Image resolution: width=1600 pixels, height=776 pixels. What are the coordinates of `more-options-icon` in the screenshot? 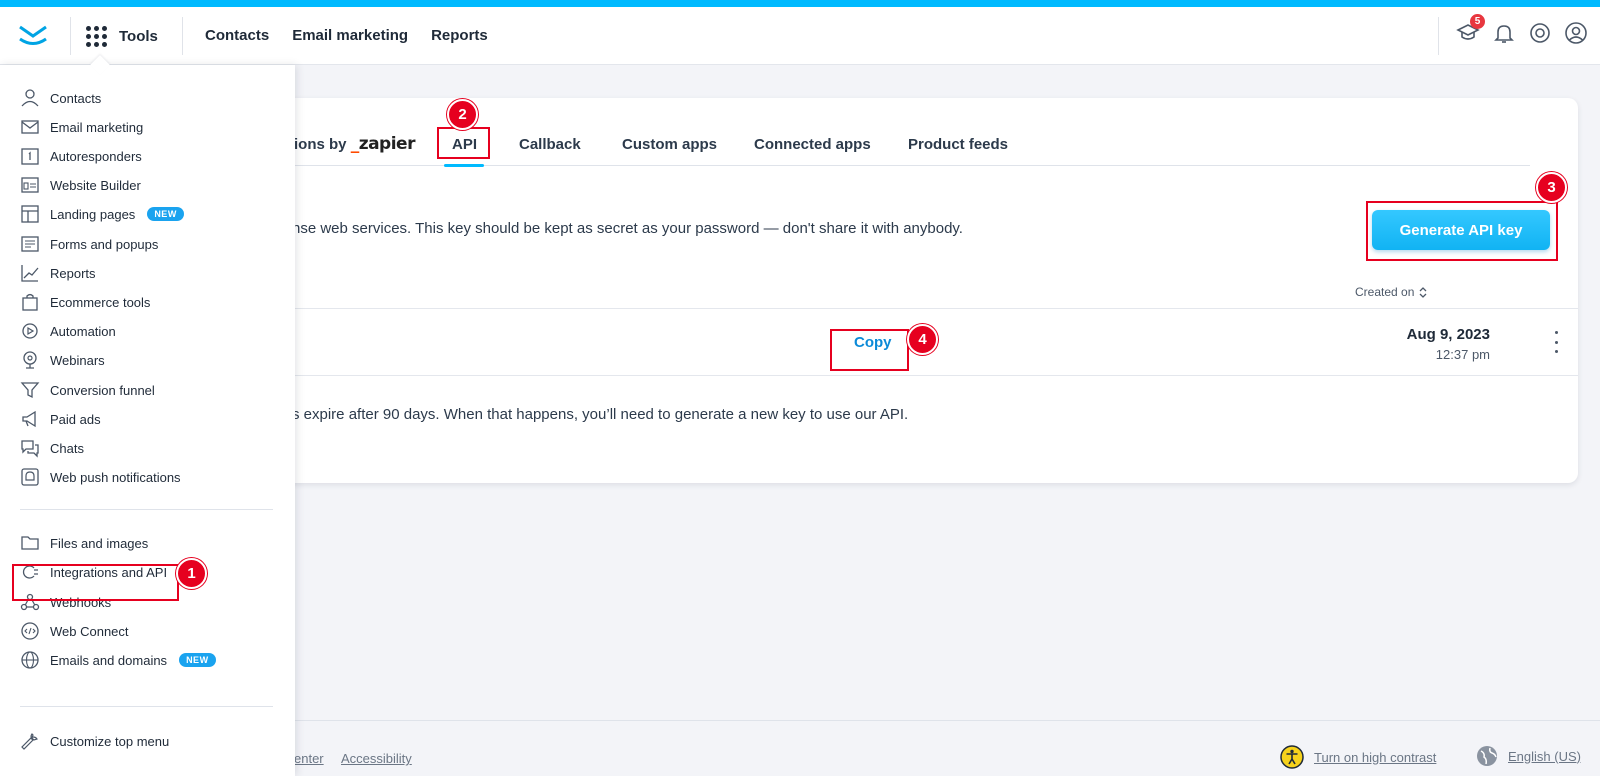 It's located at (1556, 342).